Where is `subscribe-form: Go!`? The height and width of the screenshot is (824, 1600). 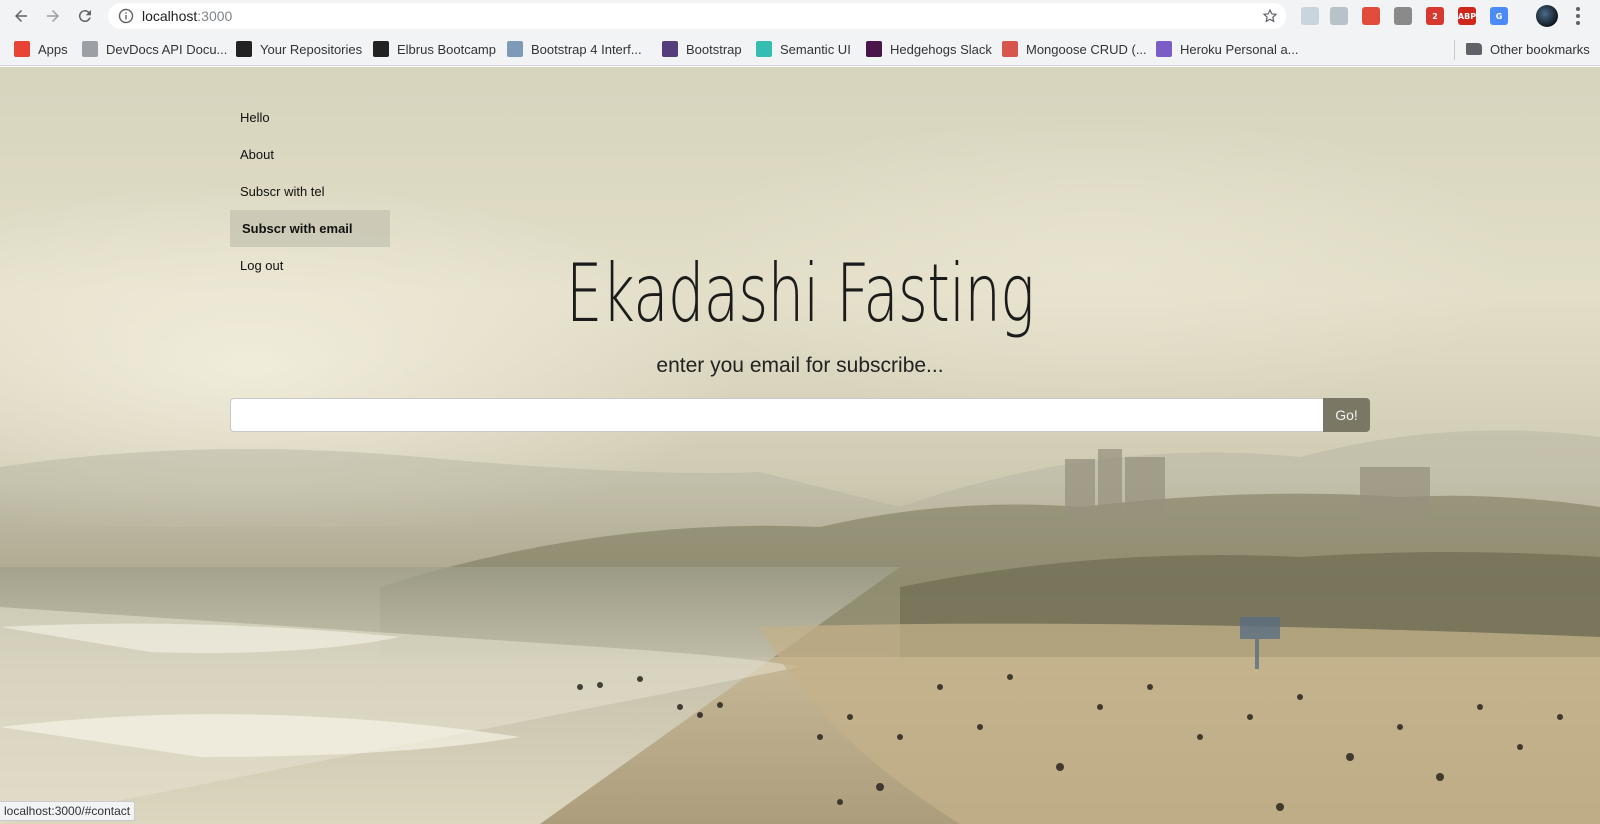
subscribe-form: Go! is located at coordinates (800, 415).